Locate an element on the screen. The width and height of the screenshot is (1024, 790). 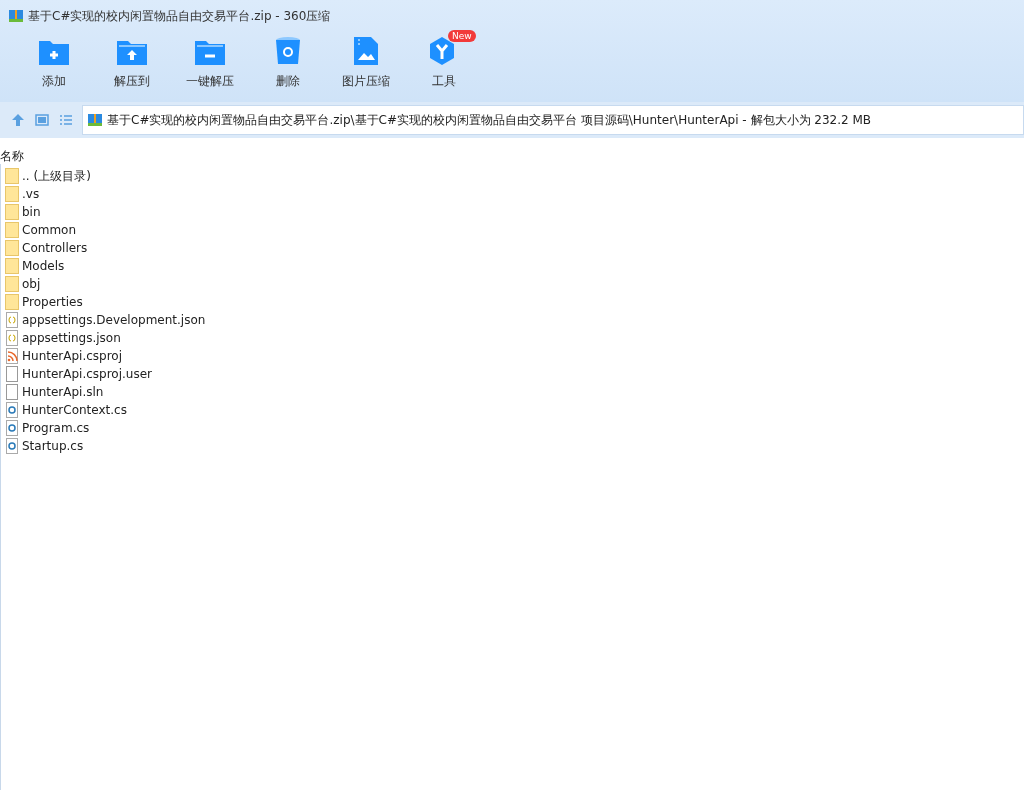
toolbar-button: 图片压缩 is located at coordinates (366, 63).